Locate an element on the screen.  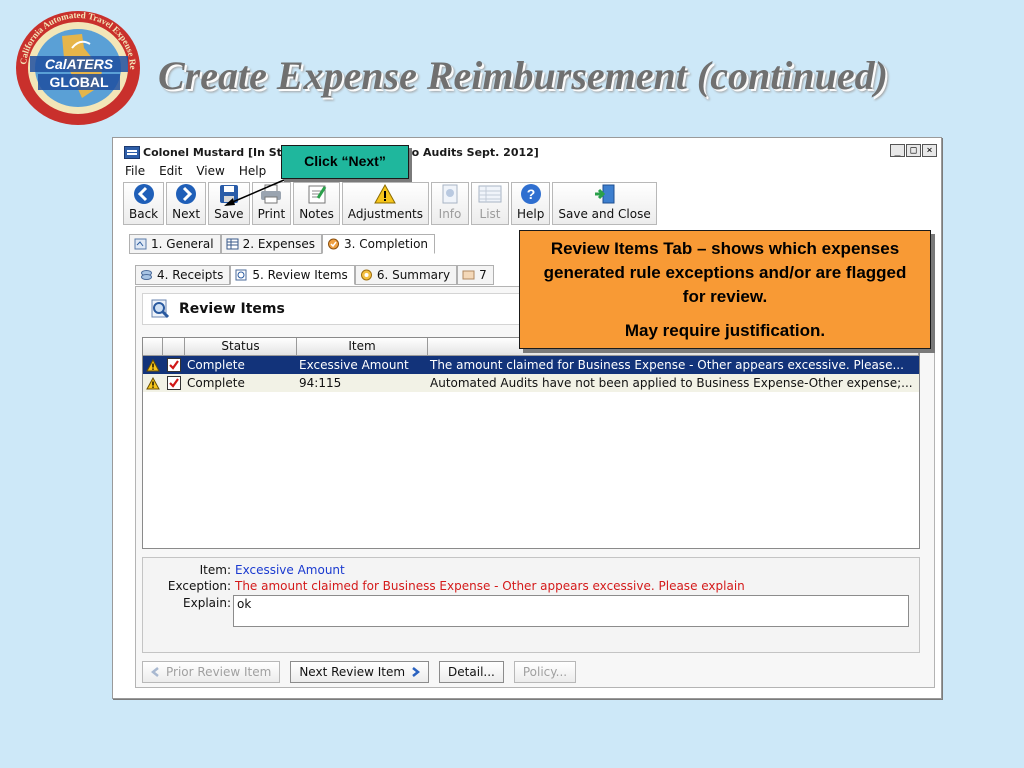
tab-review-items-label: 5. Review Items is located at coordinates (300, 275).